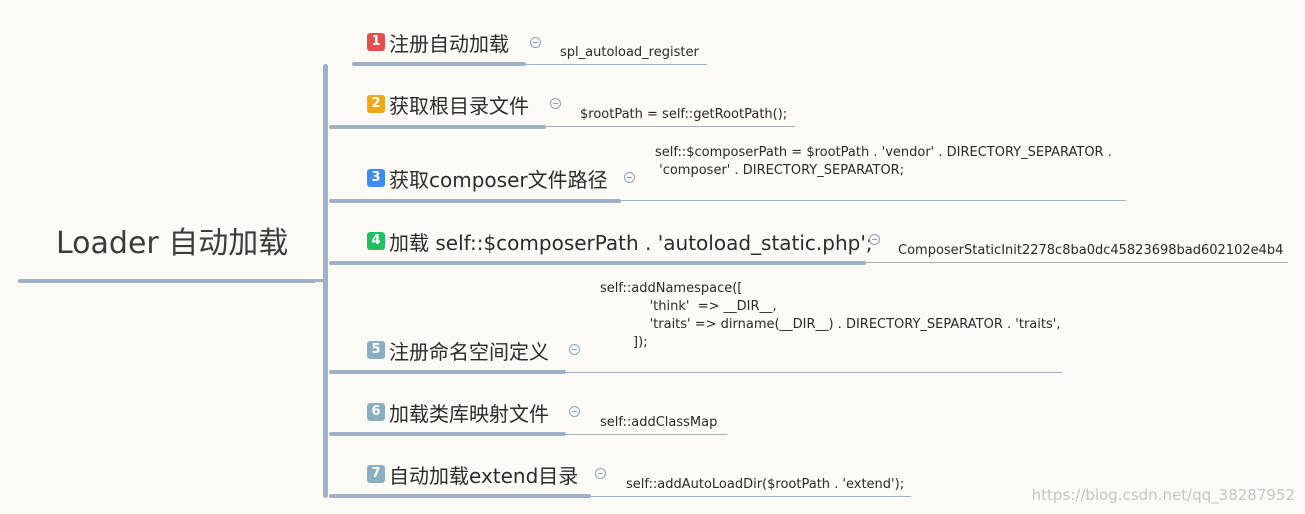 Image resolution: width=1305 pixels, height=514 pixels. I want to click on topic-7-underline, so click(460, 496).